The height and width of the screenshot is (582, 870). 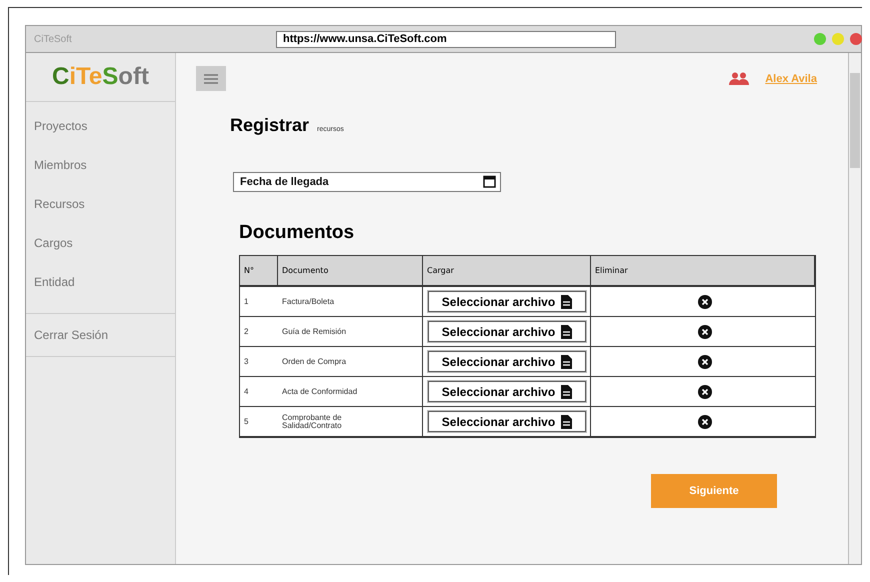 What do you see at coordinates (259, 271) in the screenshot?
I see `column-header: N°` at bounding box center [259, 271].